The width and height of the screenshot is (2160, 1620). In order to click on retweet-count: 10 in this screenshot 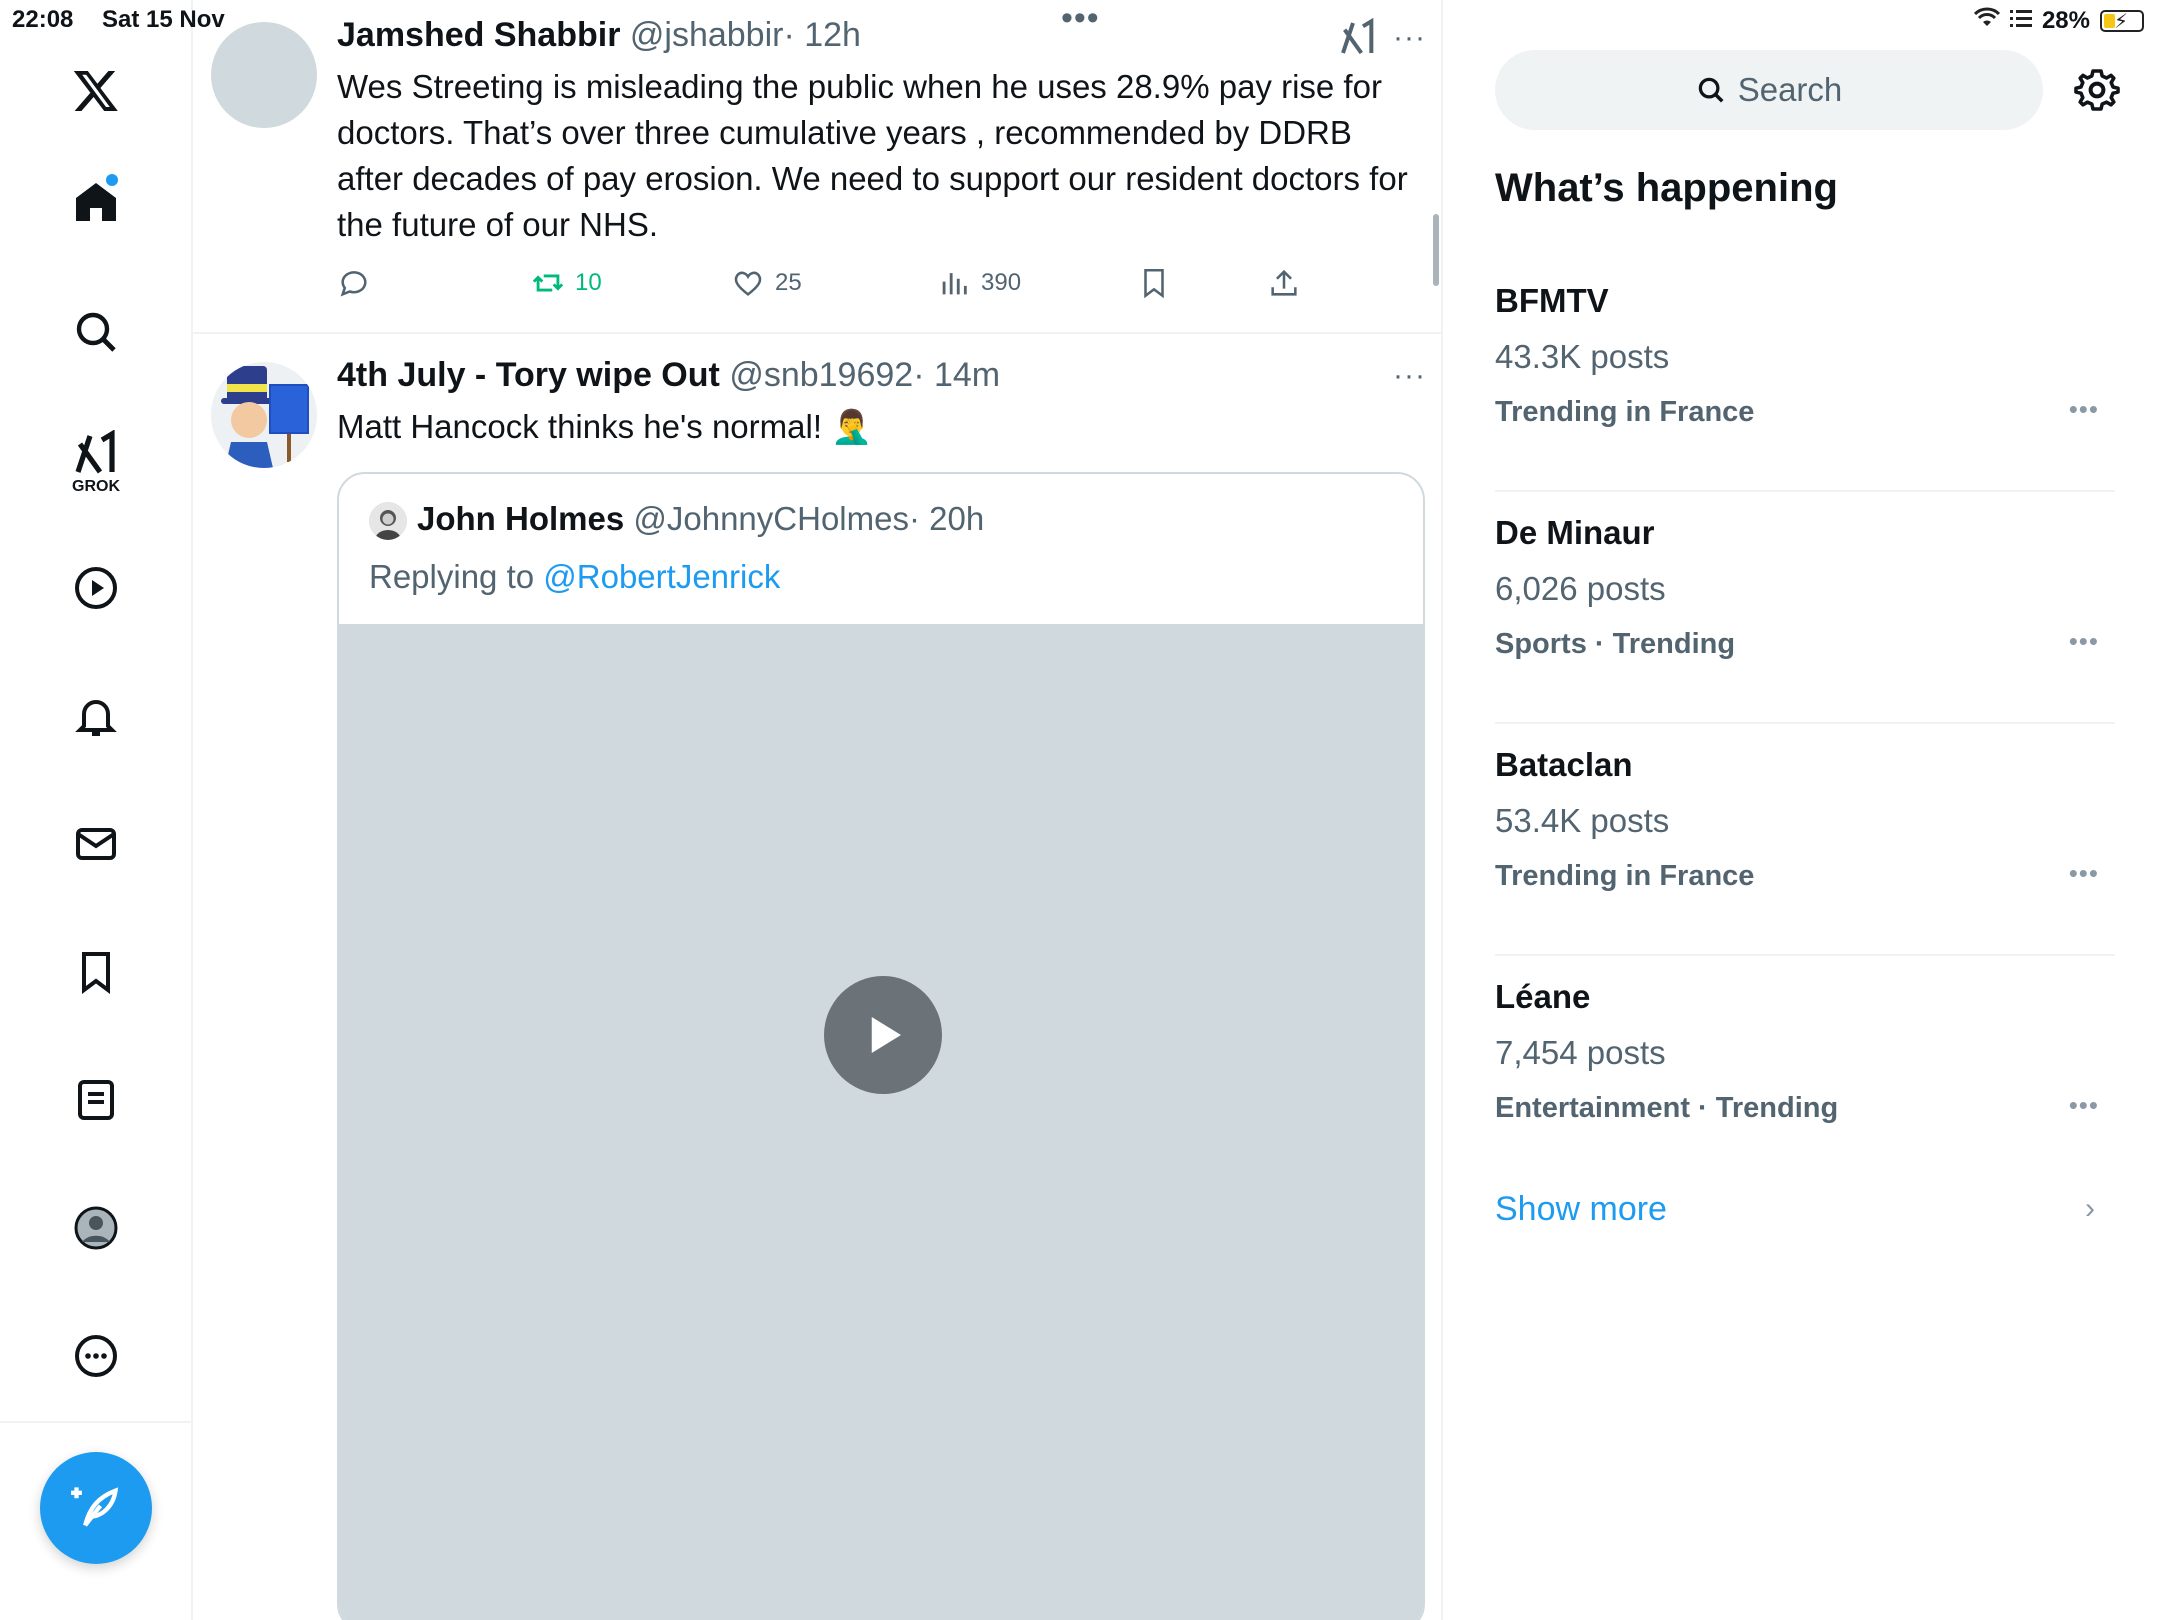, I will do `click(588, 282)`.